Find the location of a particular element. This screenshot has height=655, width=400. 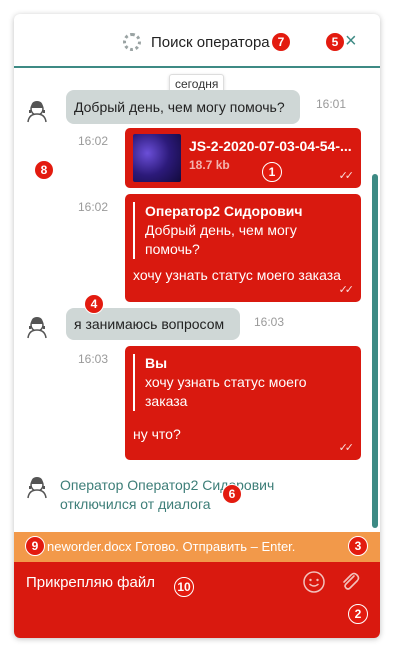

quote-text: помочь? is located at coordinates (172, 249).